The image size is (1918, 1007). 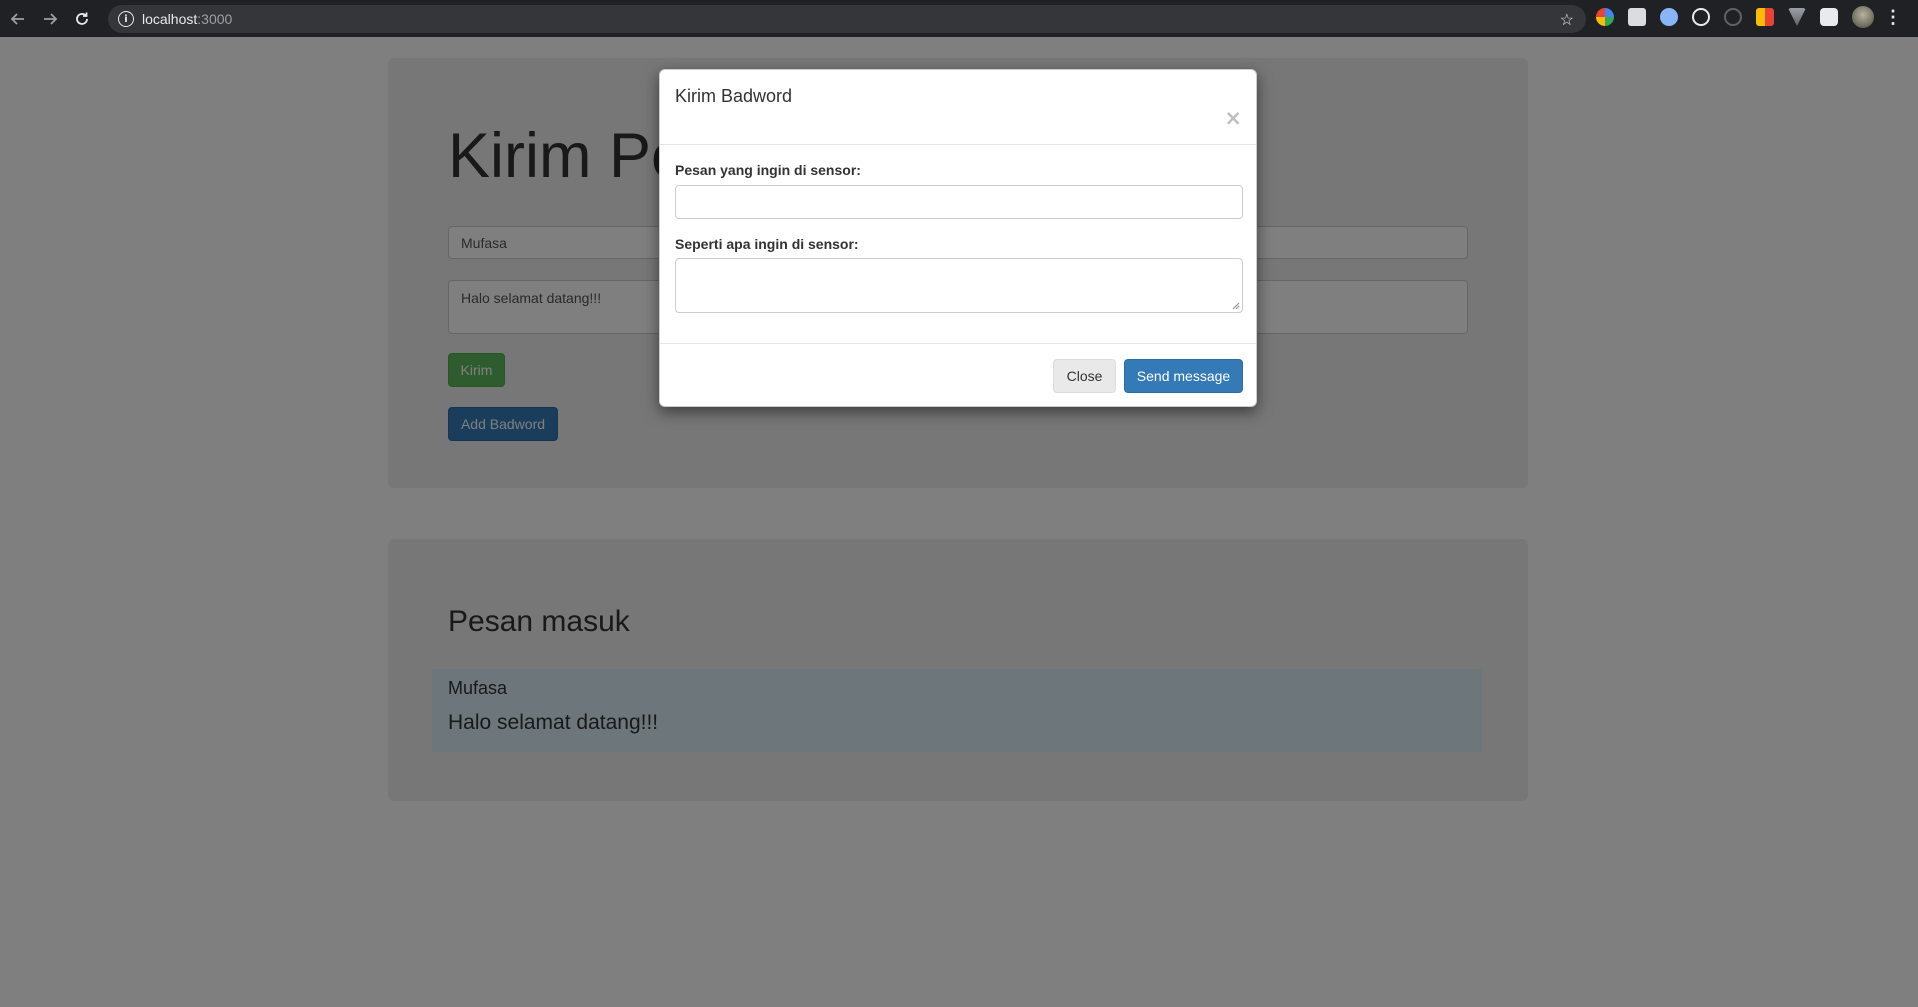 I want to click on extensions-tray: ⋮, so click(x=1749, y=17).